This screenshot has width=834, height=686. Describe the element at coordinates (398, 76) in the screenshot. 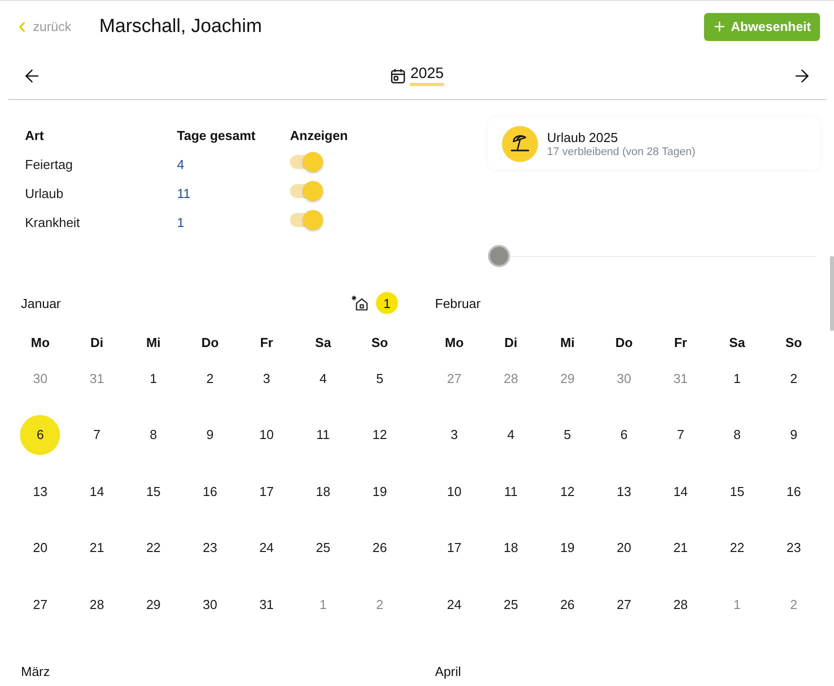

I see `calendar-icon` at that location.